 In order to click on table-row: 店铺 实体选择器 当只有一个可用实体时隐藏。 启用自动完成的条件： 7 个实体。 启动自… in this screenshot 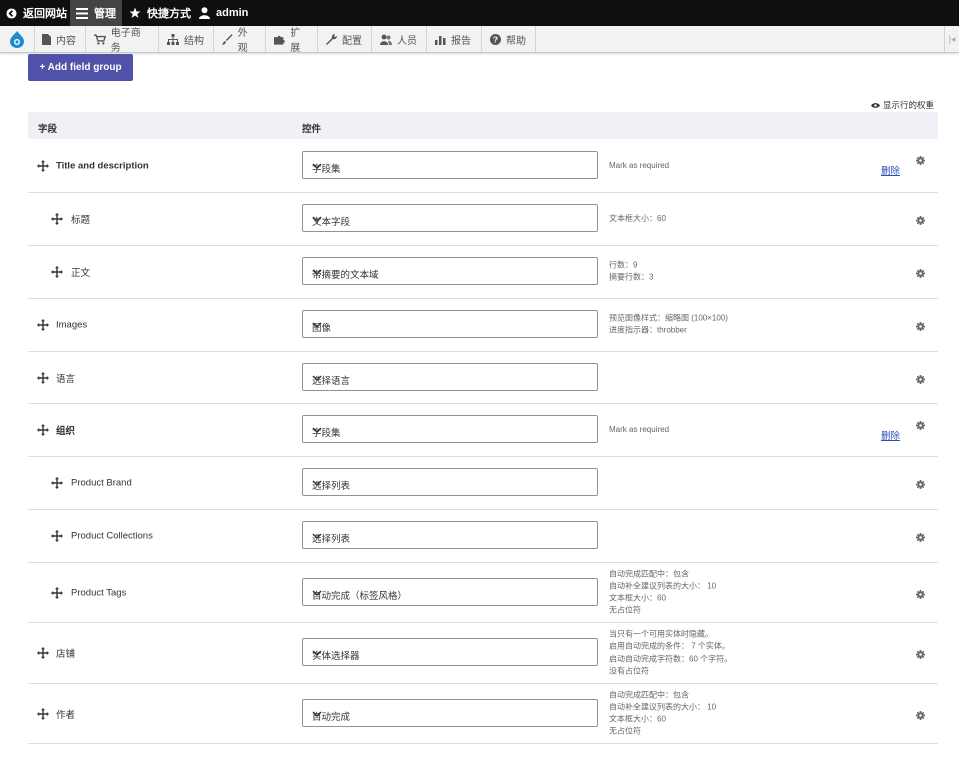, I will do `click(483, 653)`.